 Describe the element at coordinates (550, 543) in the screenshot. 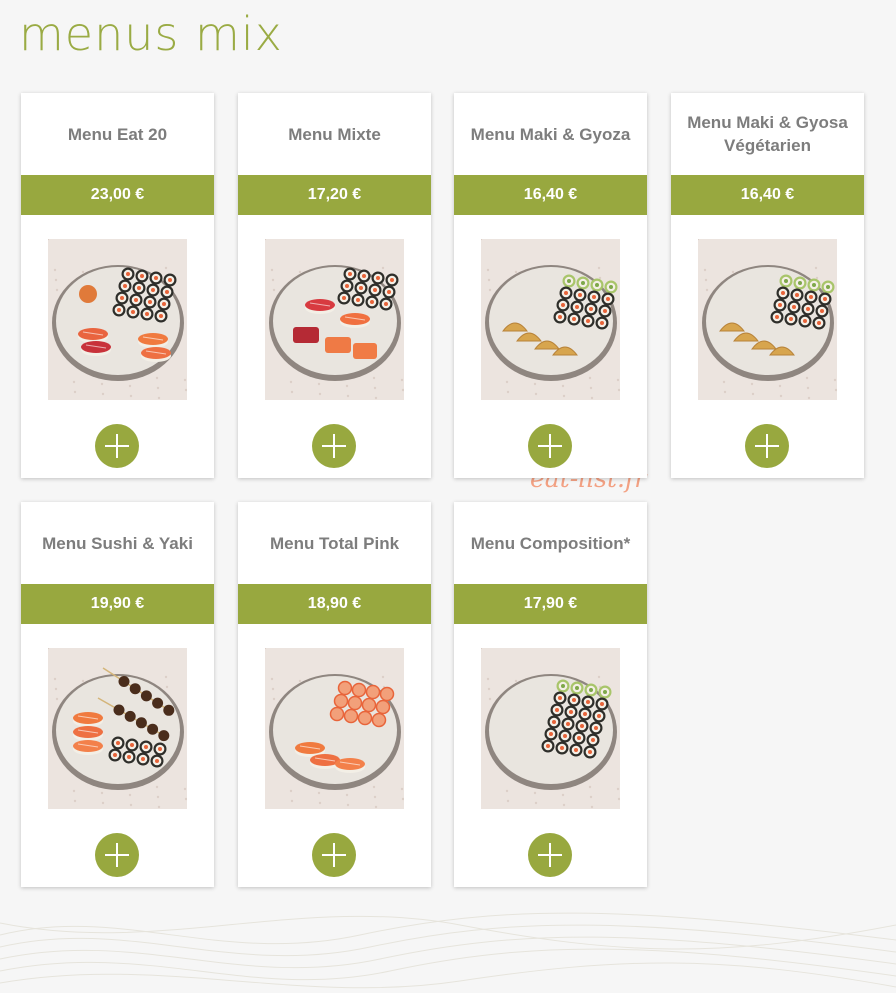

I see `menu-name: Menu Composition*` at that location.